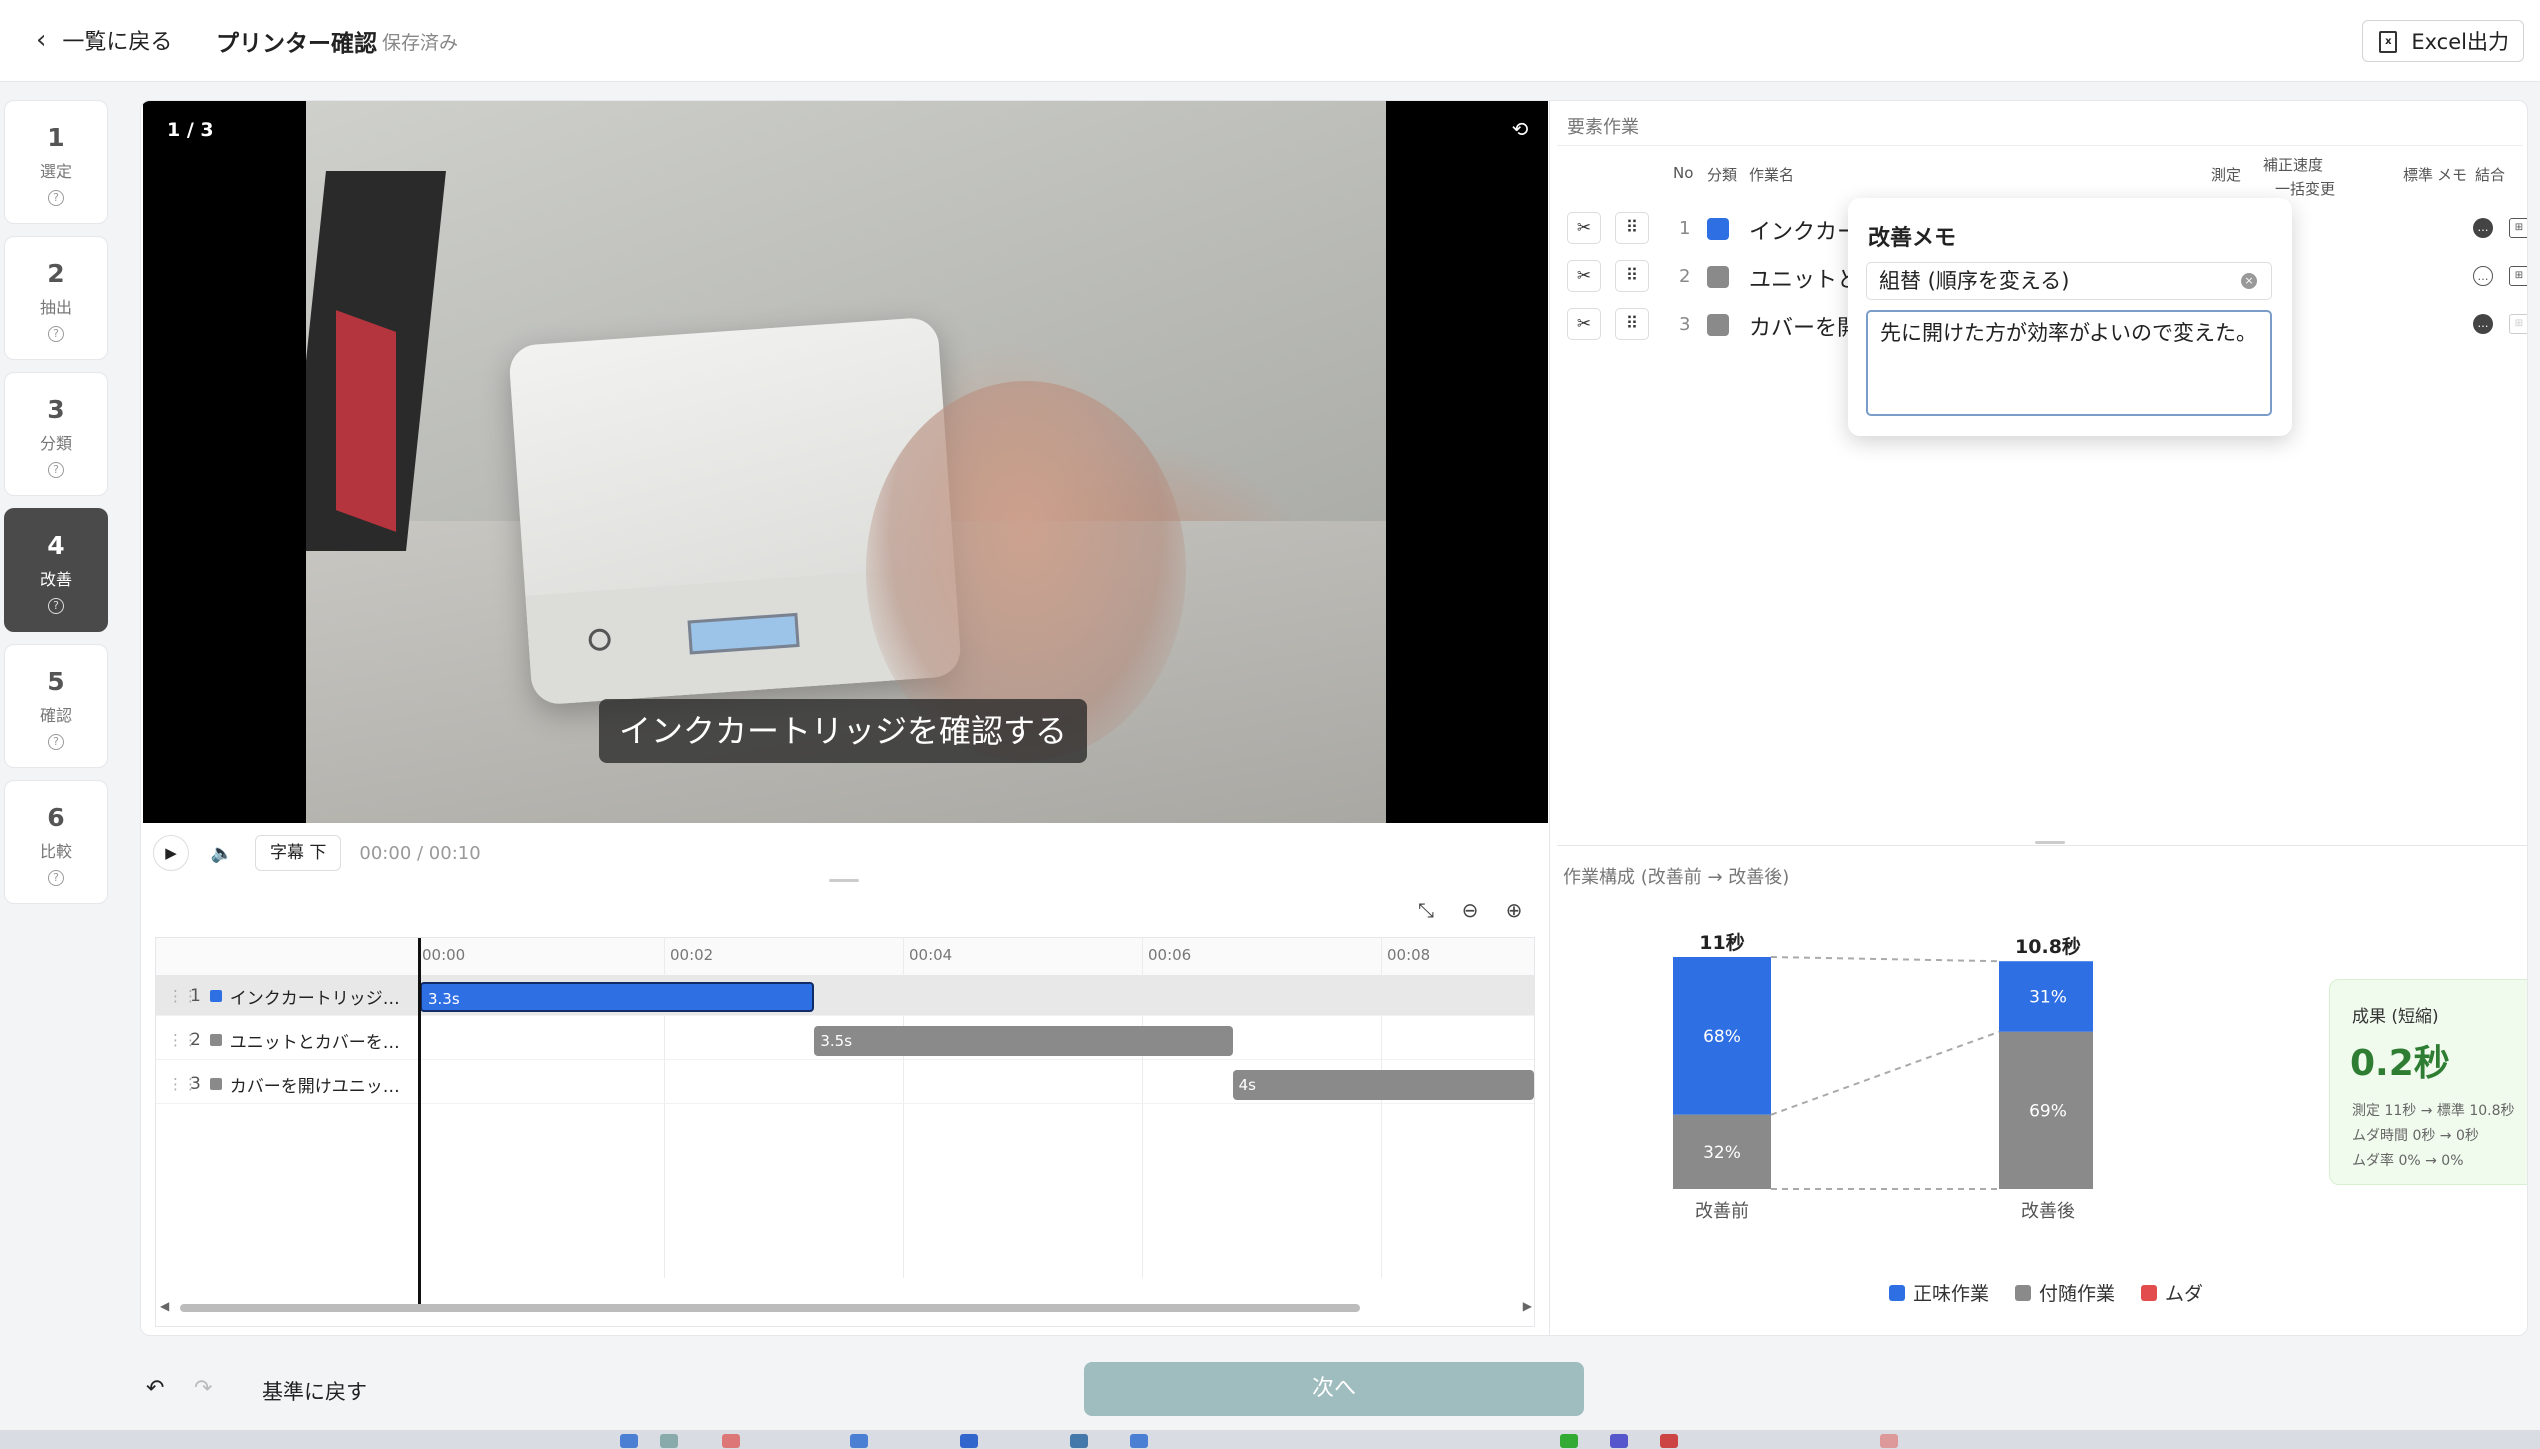 The image size is (2540, 1449). I want to click on timeline-scrollbar: ◀ ▶, so click(846, 1306).